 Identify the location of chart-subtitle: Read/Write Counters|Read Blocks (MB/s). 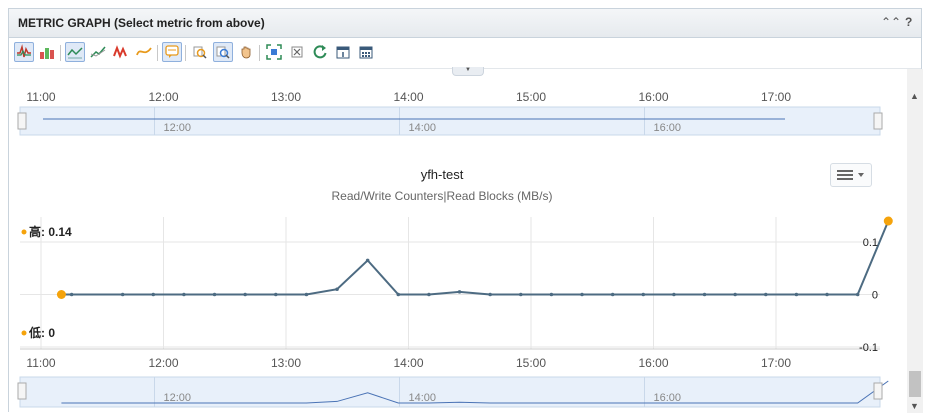
(442, 196).